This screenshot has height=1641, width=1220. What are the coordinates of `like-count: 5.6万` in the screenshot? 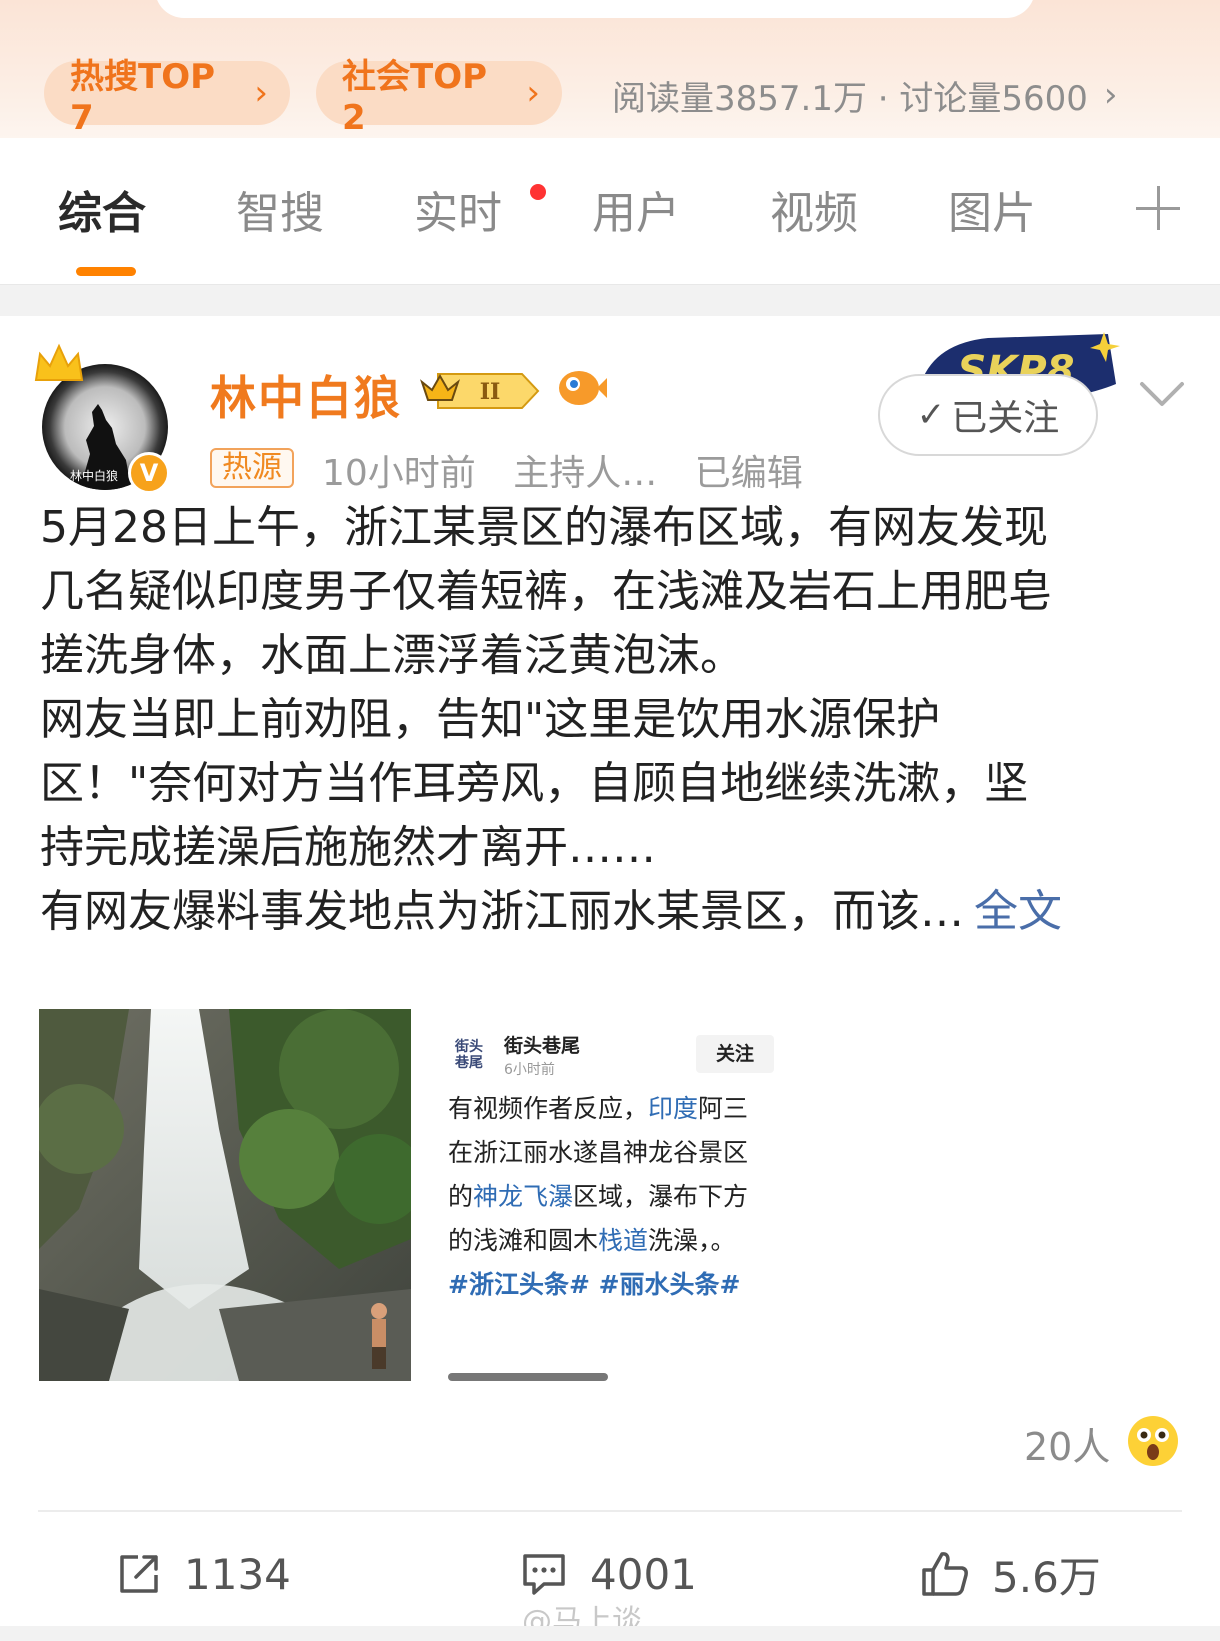 It's located at (1046, 1577).